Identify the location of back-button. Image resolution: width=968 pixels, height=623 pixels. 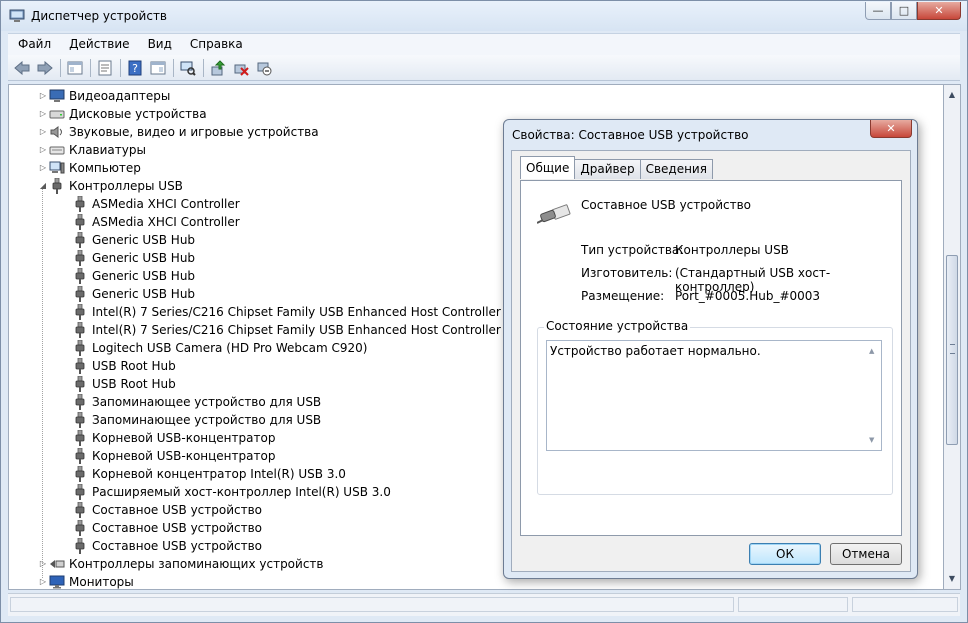
(22, 68).